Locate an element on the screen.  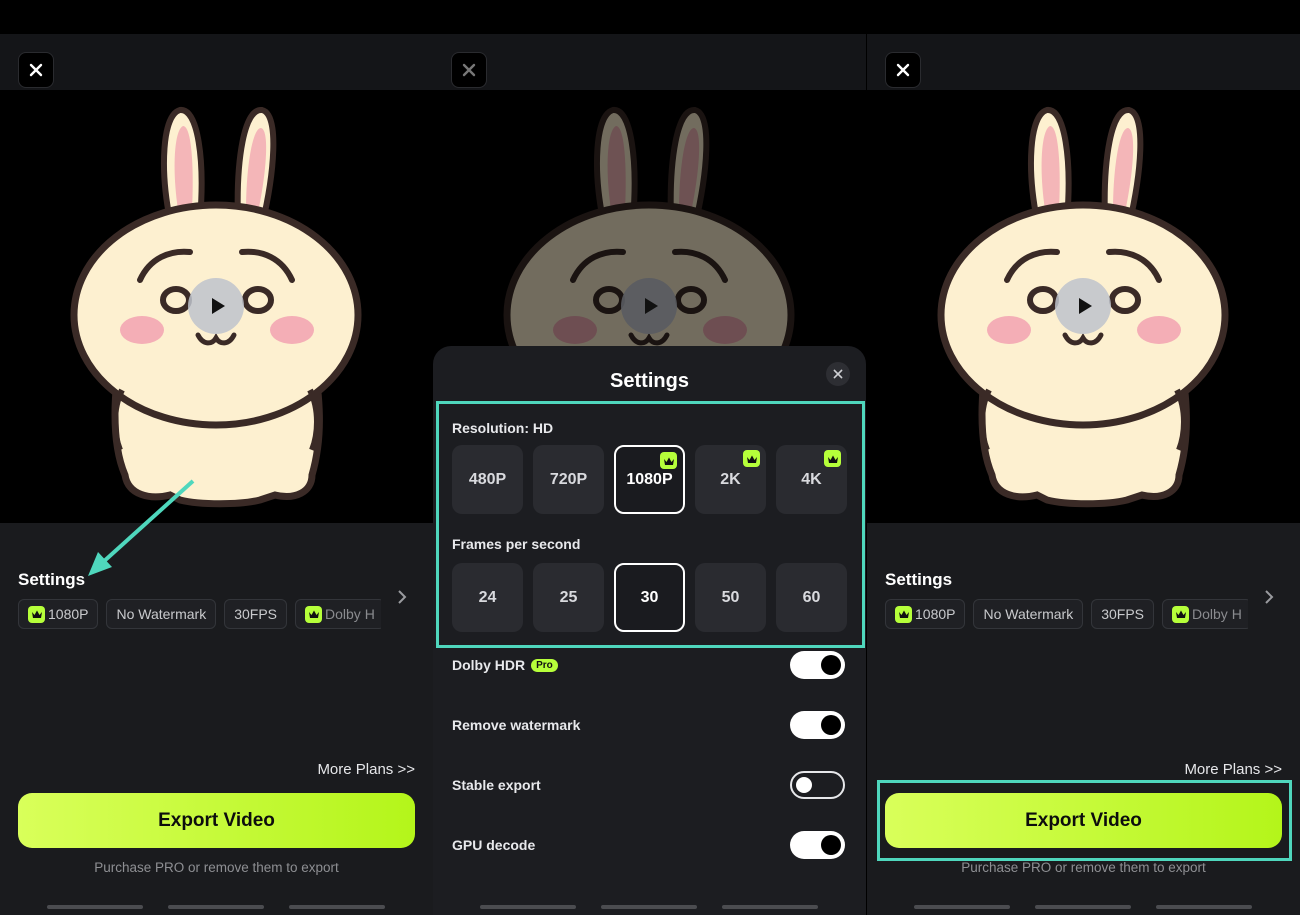
sheet-close-button is located at coordinates (838, 374).